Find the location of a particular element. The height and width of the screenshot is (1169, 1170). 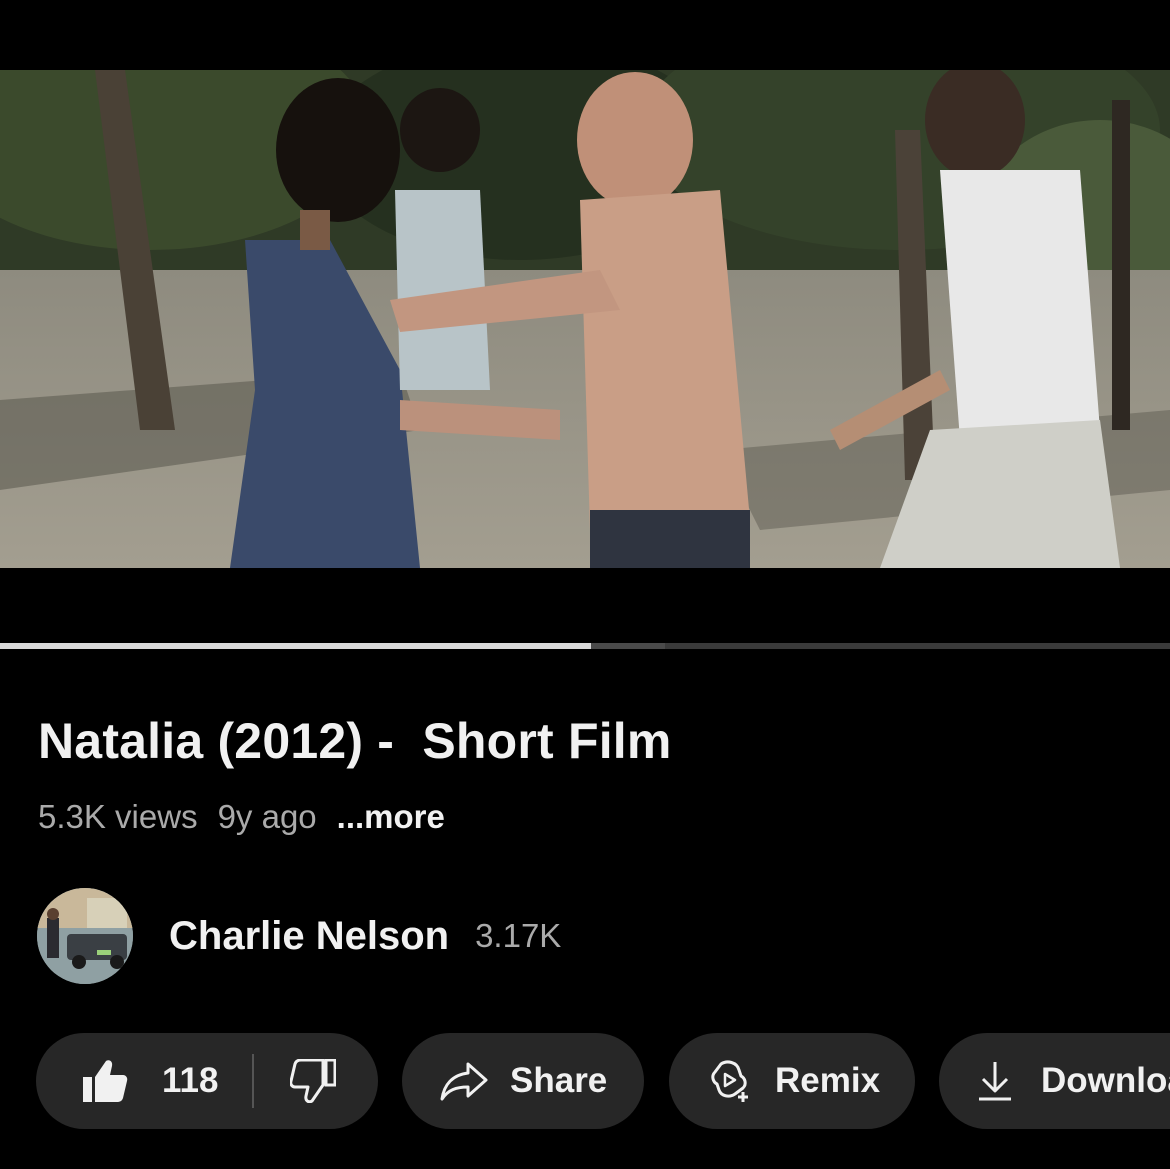

download-label: Download is located at coordinates (1105, 1080).